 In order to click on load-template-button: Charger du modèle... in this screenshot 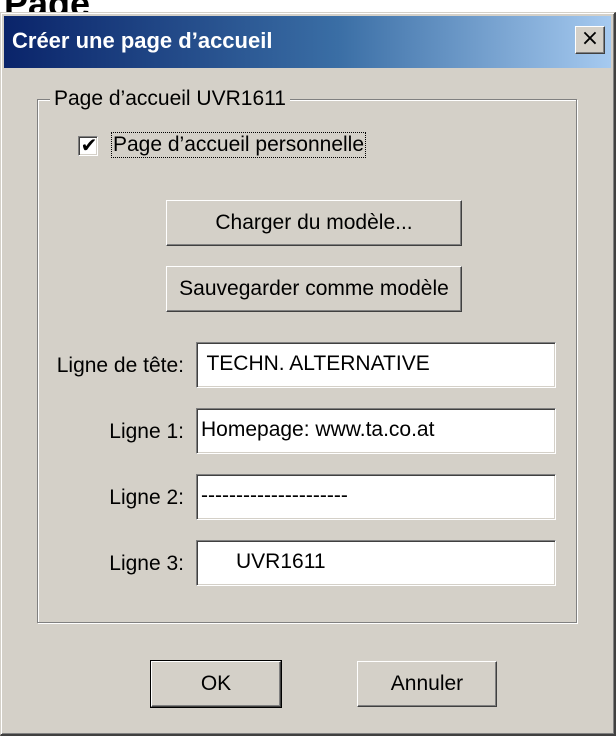, I will do `click(314, 223)`.